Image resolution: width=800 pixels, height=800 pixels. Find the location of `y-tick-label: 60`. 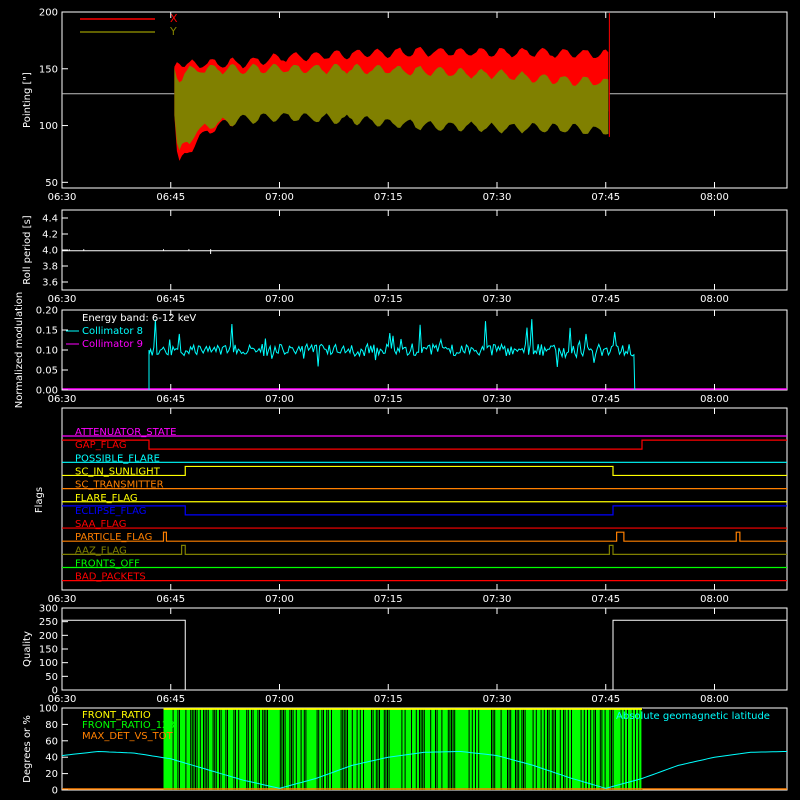

y-tick-label: 60 is located at coordinates (51, 741).